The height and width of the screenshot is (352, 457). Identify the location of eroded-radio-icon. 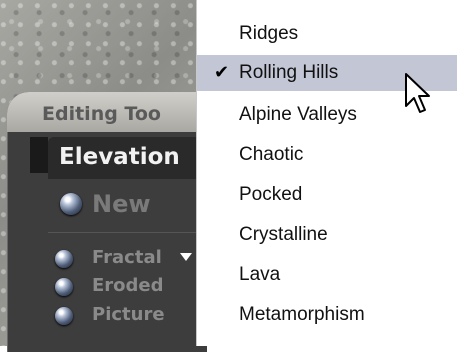
(64, 287).